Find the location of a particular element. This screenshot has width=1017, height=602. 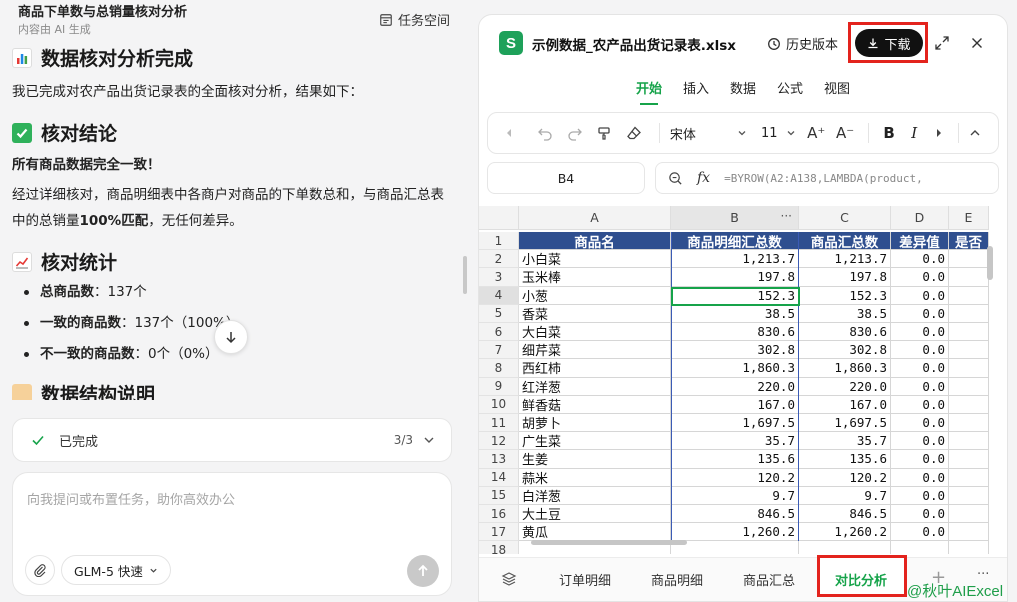

row-header: 17 is located at coordinates (499, 532).